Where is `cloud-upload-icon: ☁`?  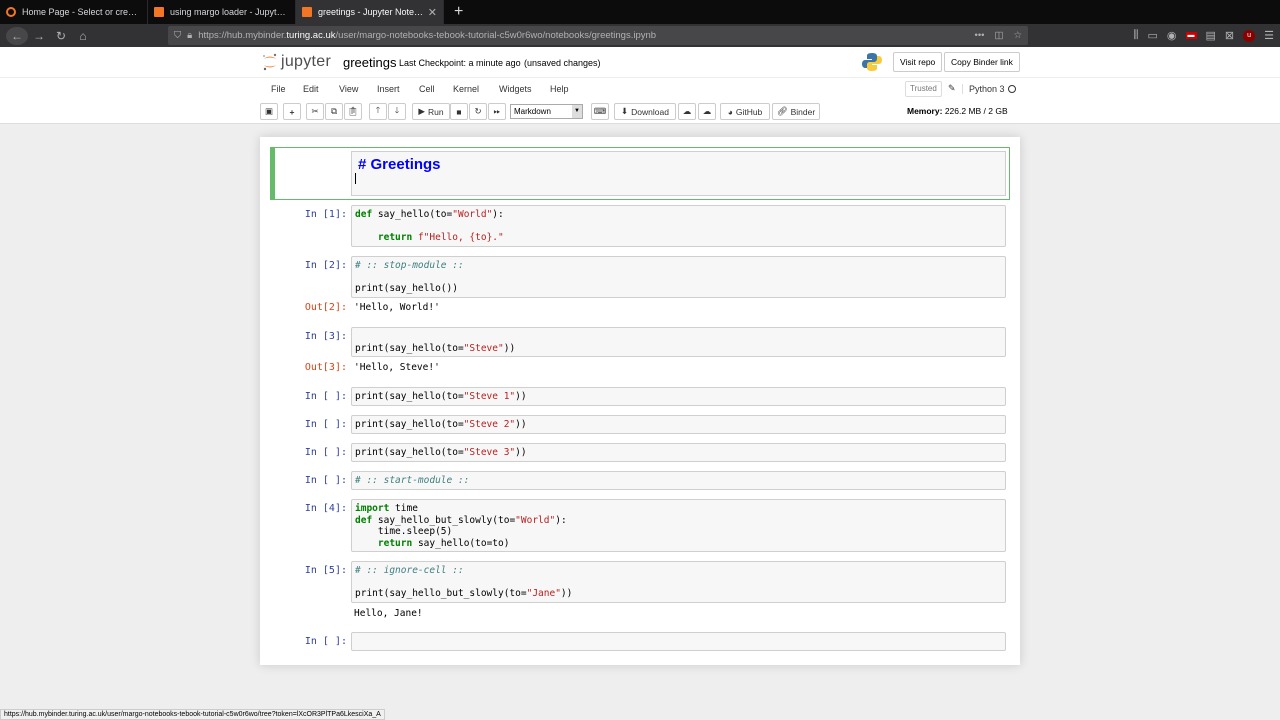 cloud-upload-icon: ☁ is located at coordinates (687, 111).